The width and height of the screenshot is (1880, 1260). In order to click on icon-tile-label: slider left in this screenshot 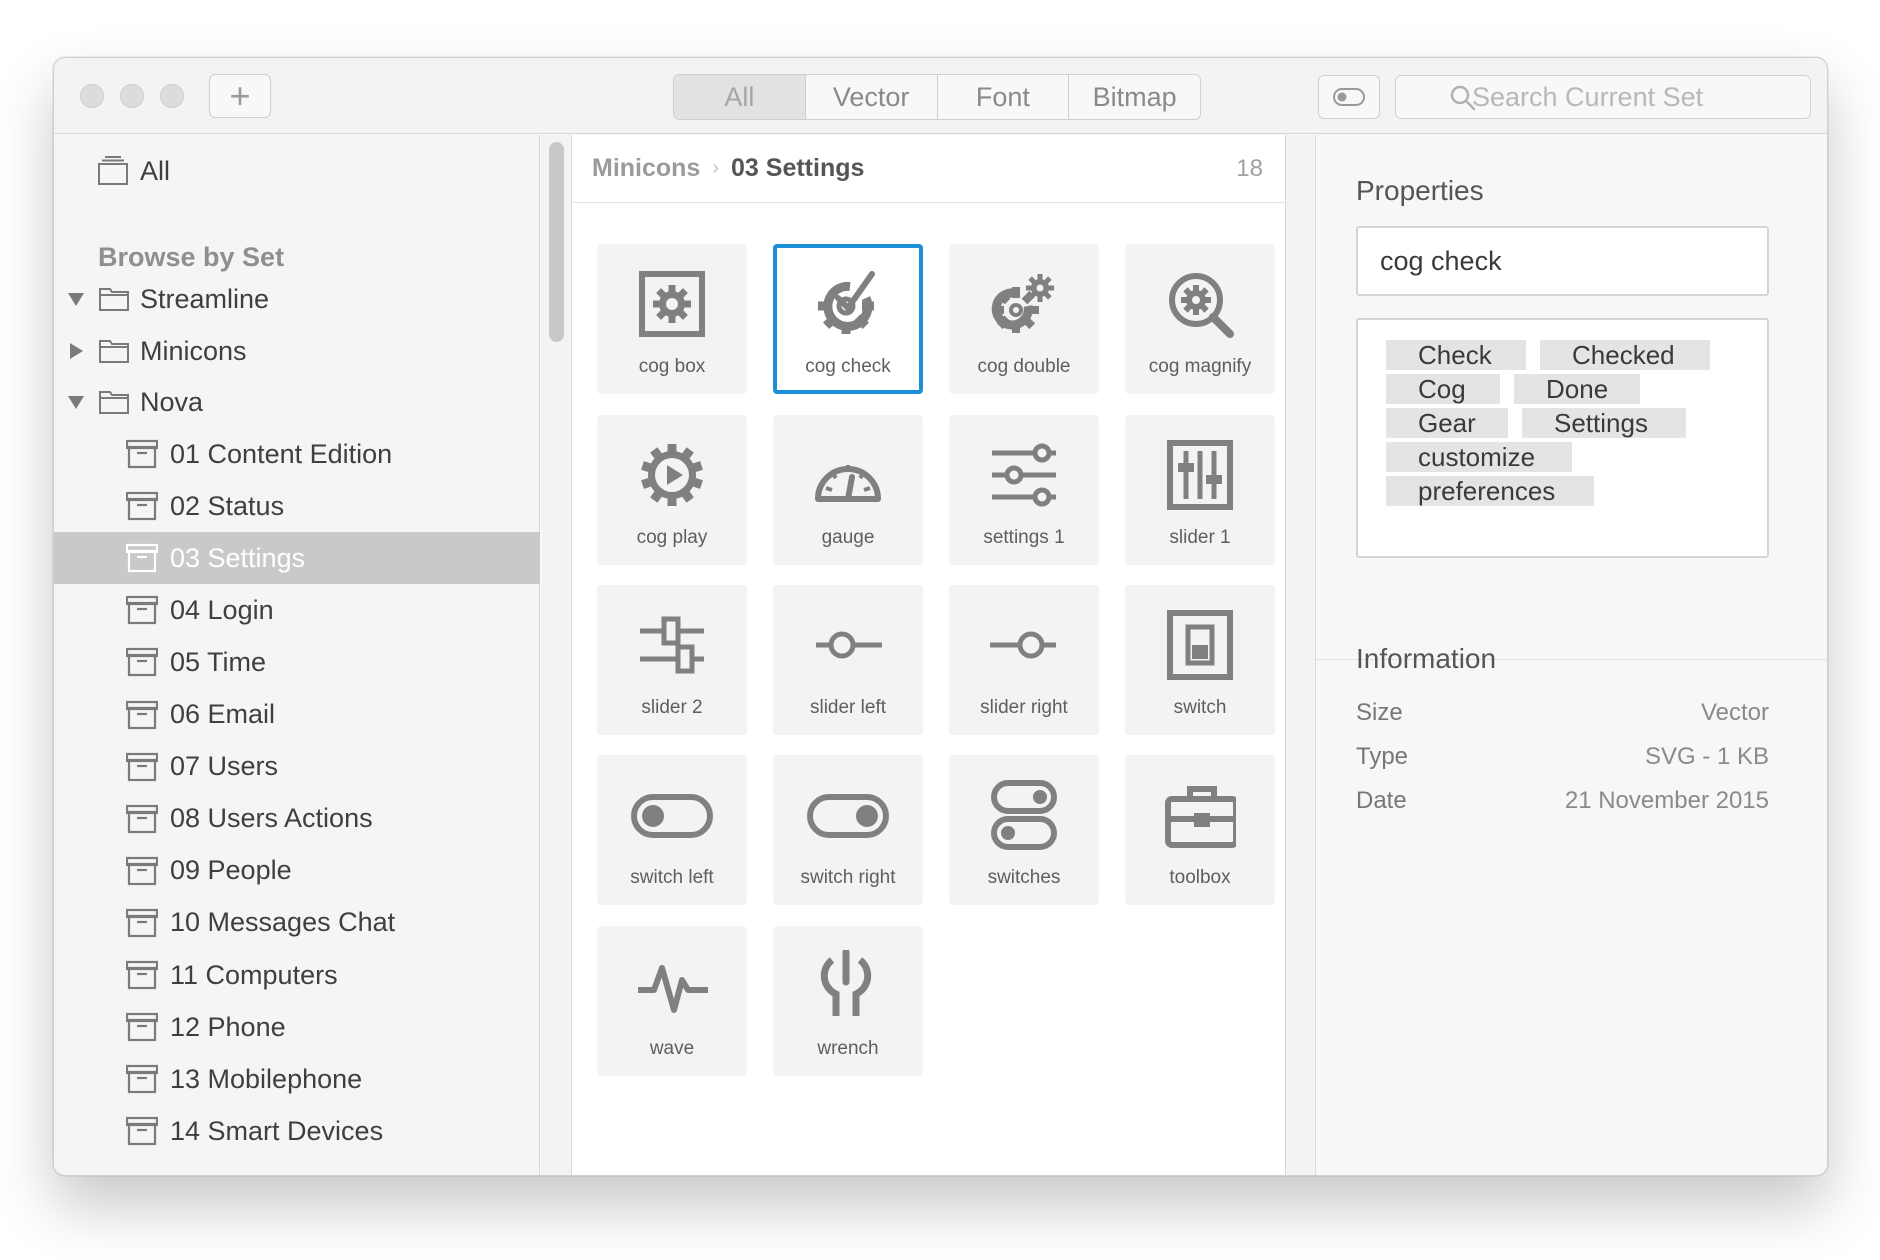, I will do `click(848, 707)`.